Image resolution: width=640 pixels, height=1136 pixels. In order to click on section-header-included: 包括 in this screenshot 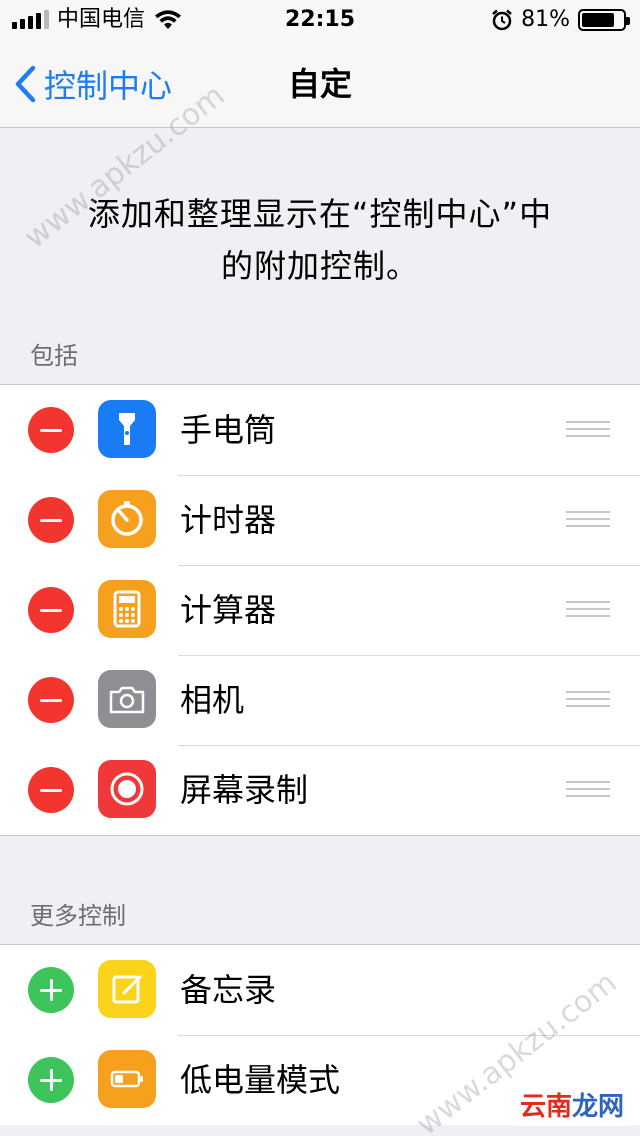, I will do `click(54, 356)`.